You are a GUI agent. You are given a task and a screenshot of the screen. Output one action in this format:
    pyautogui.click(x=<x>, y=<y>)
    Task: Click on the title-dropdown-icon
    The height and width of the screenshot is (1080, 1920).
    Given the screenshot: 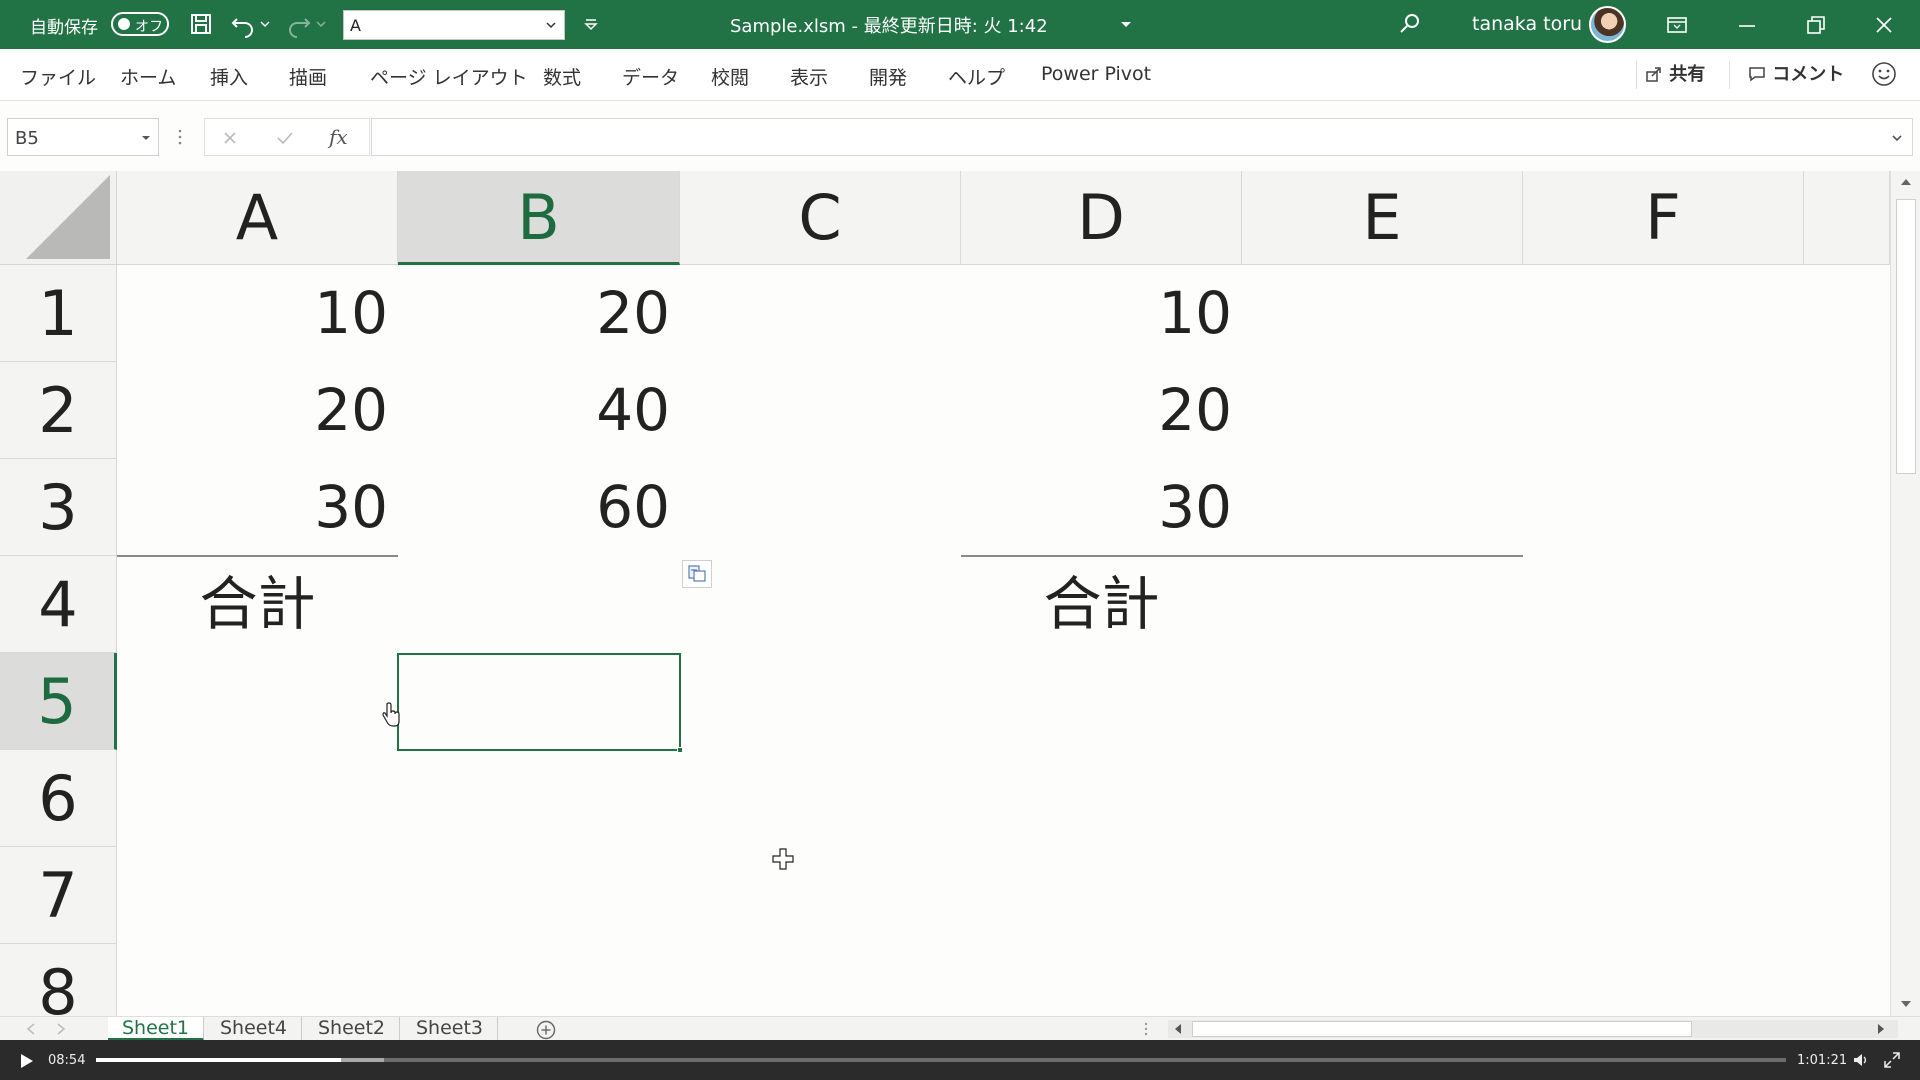 What is the action you would take?
    pyautogui.click(x=1126, y=24)
    